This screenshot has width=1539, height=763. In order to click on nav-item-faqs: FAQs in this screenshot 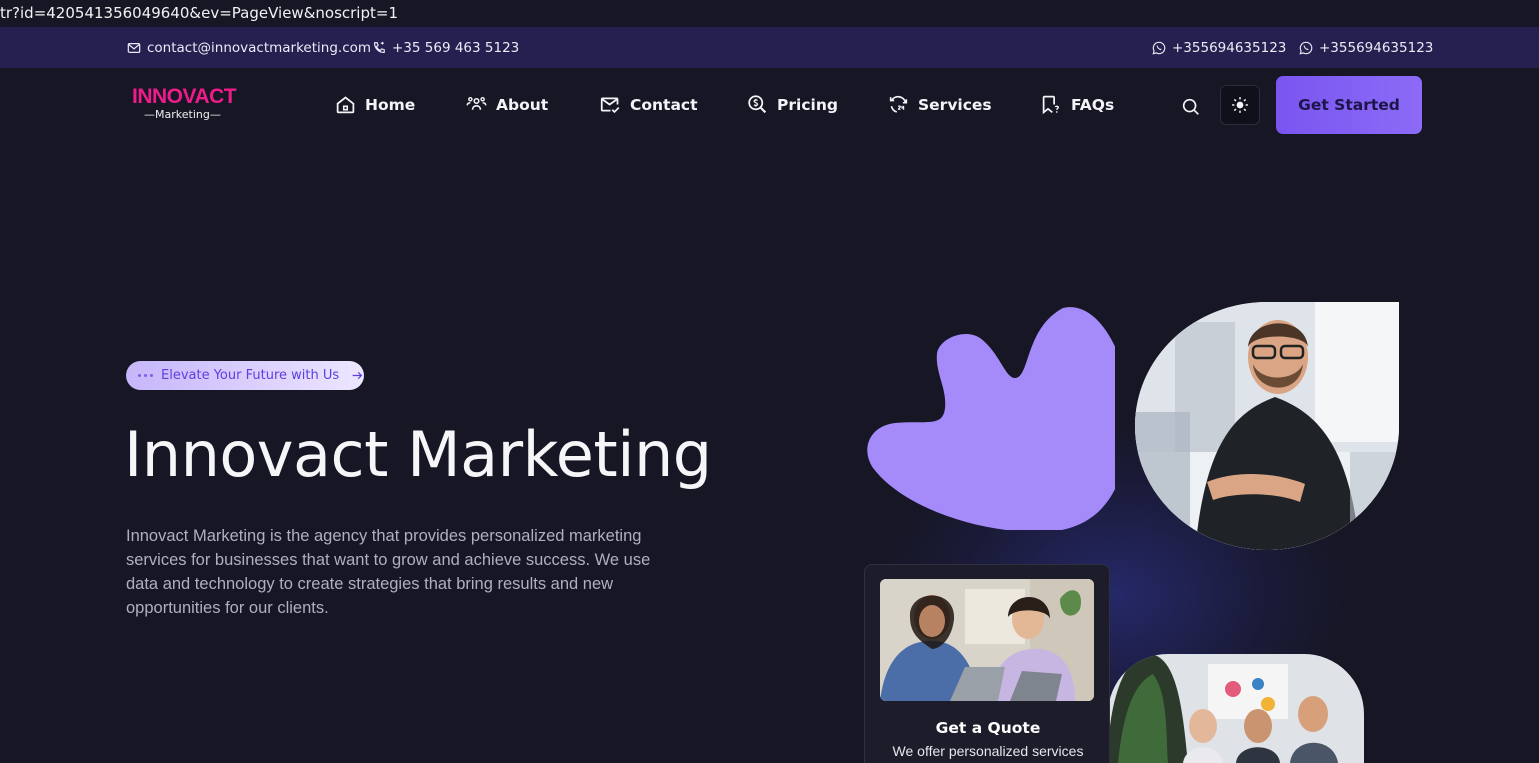, I will do `click(1077, 104)`.